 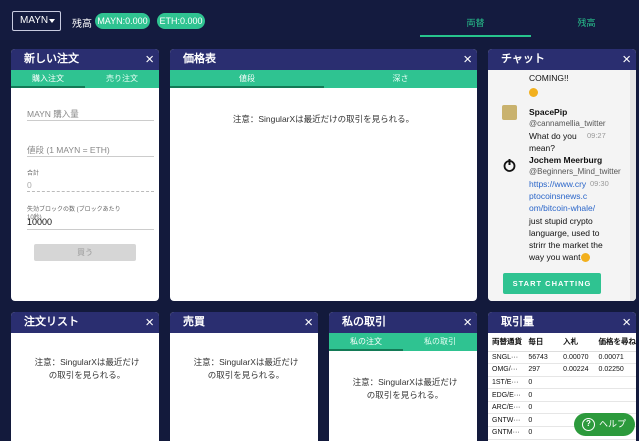 What do you see at coordinates (523, 59) in the screenshot?
I see `panel-title: チャット` at bounding box center [523, 59].